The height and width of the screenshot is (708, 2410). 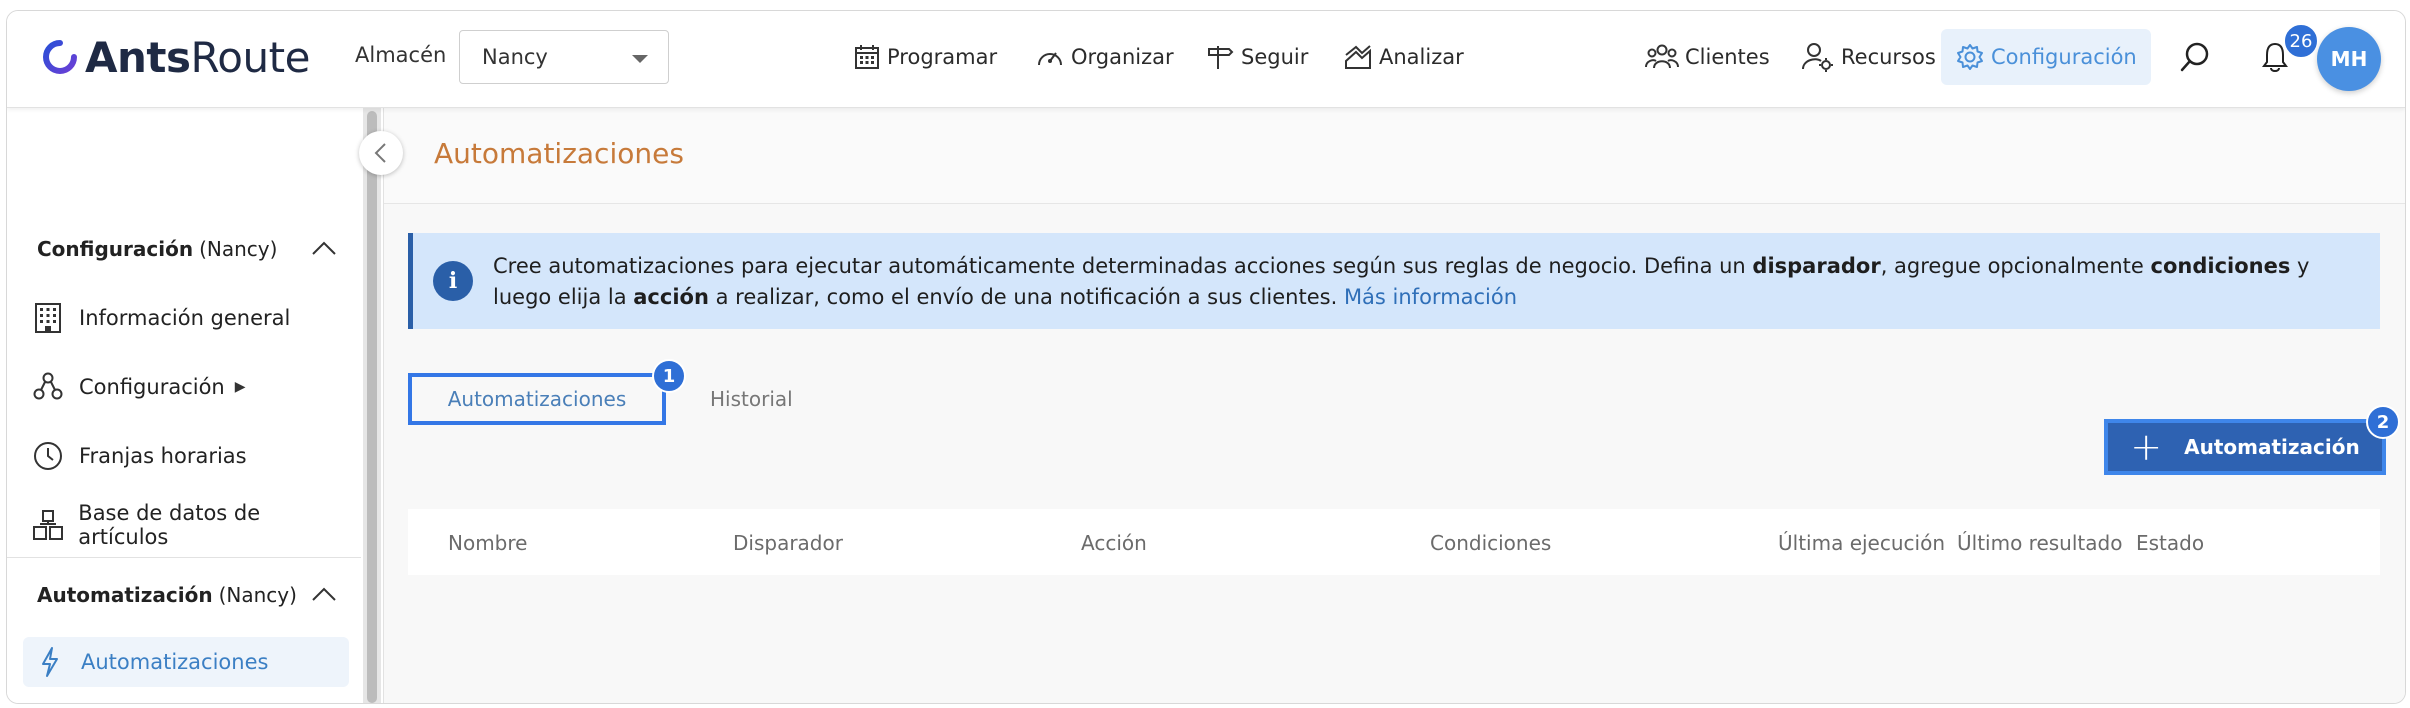 I want to click on info-icon: i, so click(x=453, y=281).